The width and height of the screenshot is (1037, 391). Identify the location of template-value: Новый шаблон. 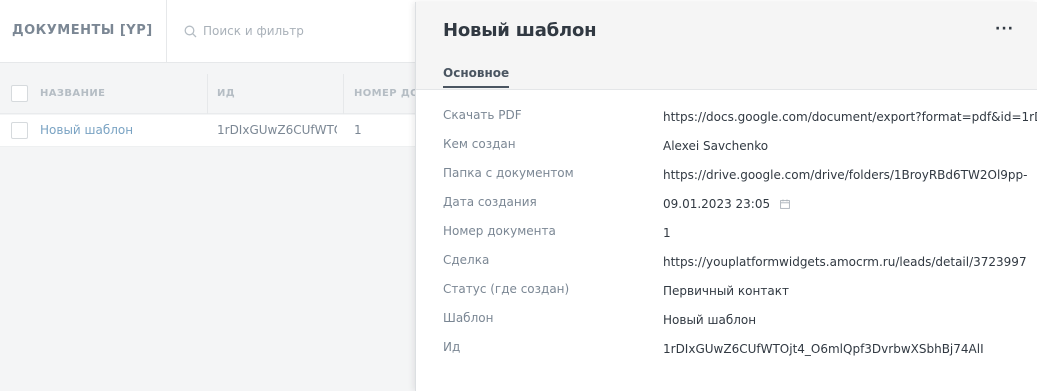
(710, 320).